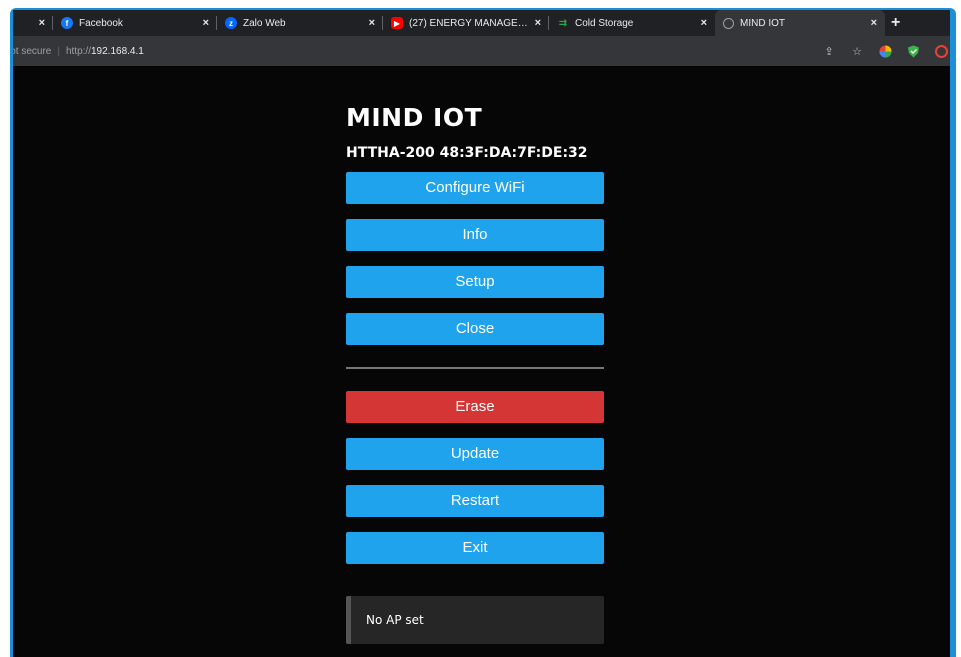  What do you see at coordinates (443, 51) in the screenshot?
I see `address-bar: Not secure | http:// 192.168.4.1` at bounding box center [443, 51].